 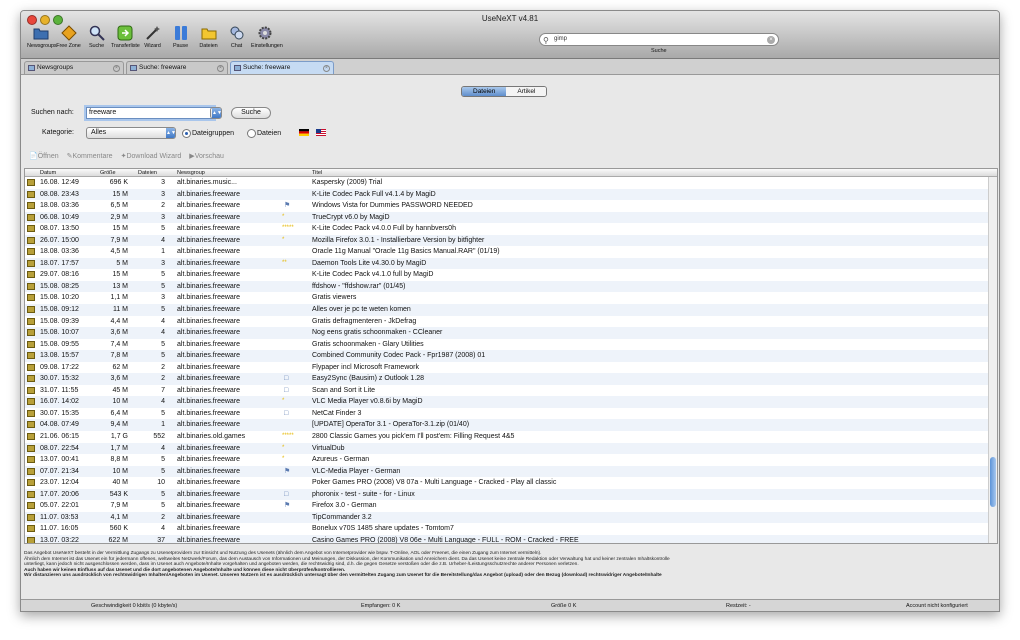 I want to click on row-date: 09.08. 17:22, so click(x=59, y=367).